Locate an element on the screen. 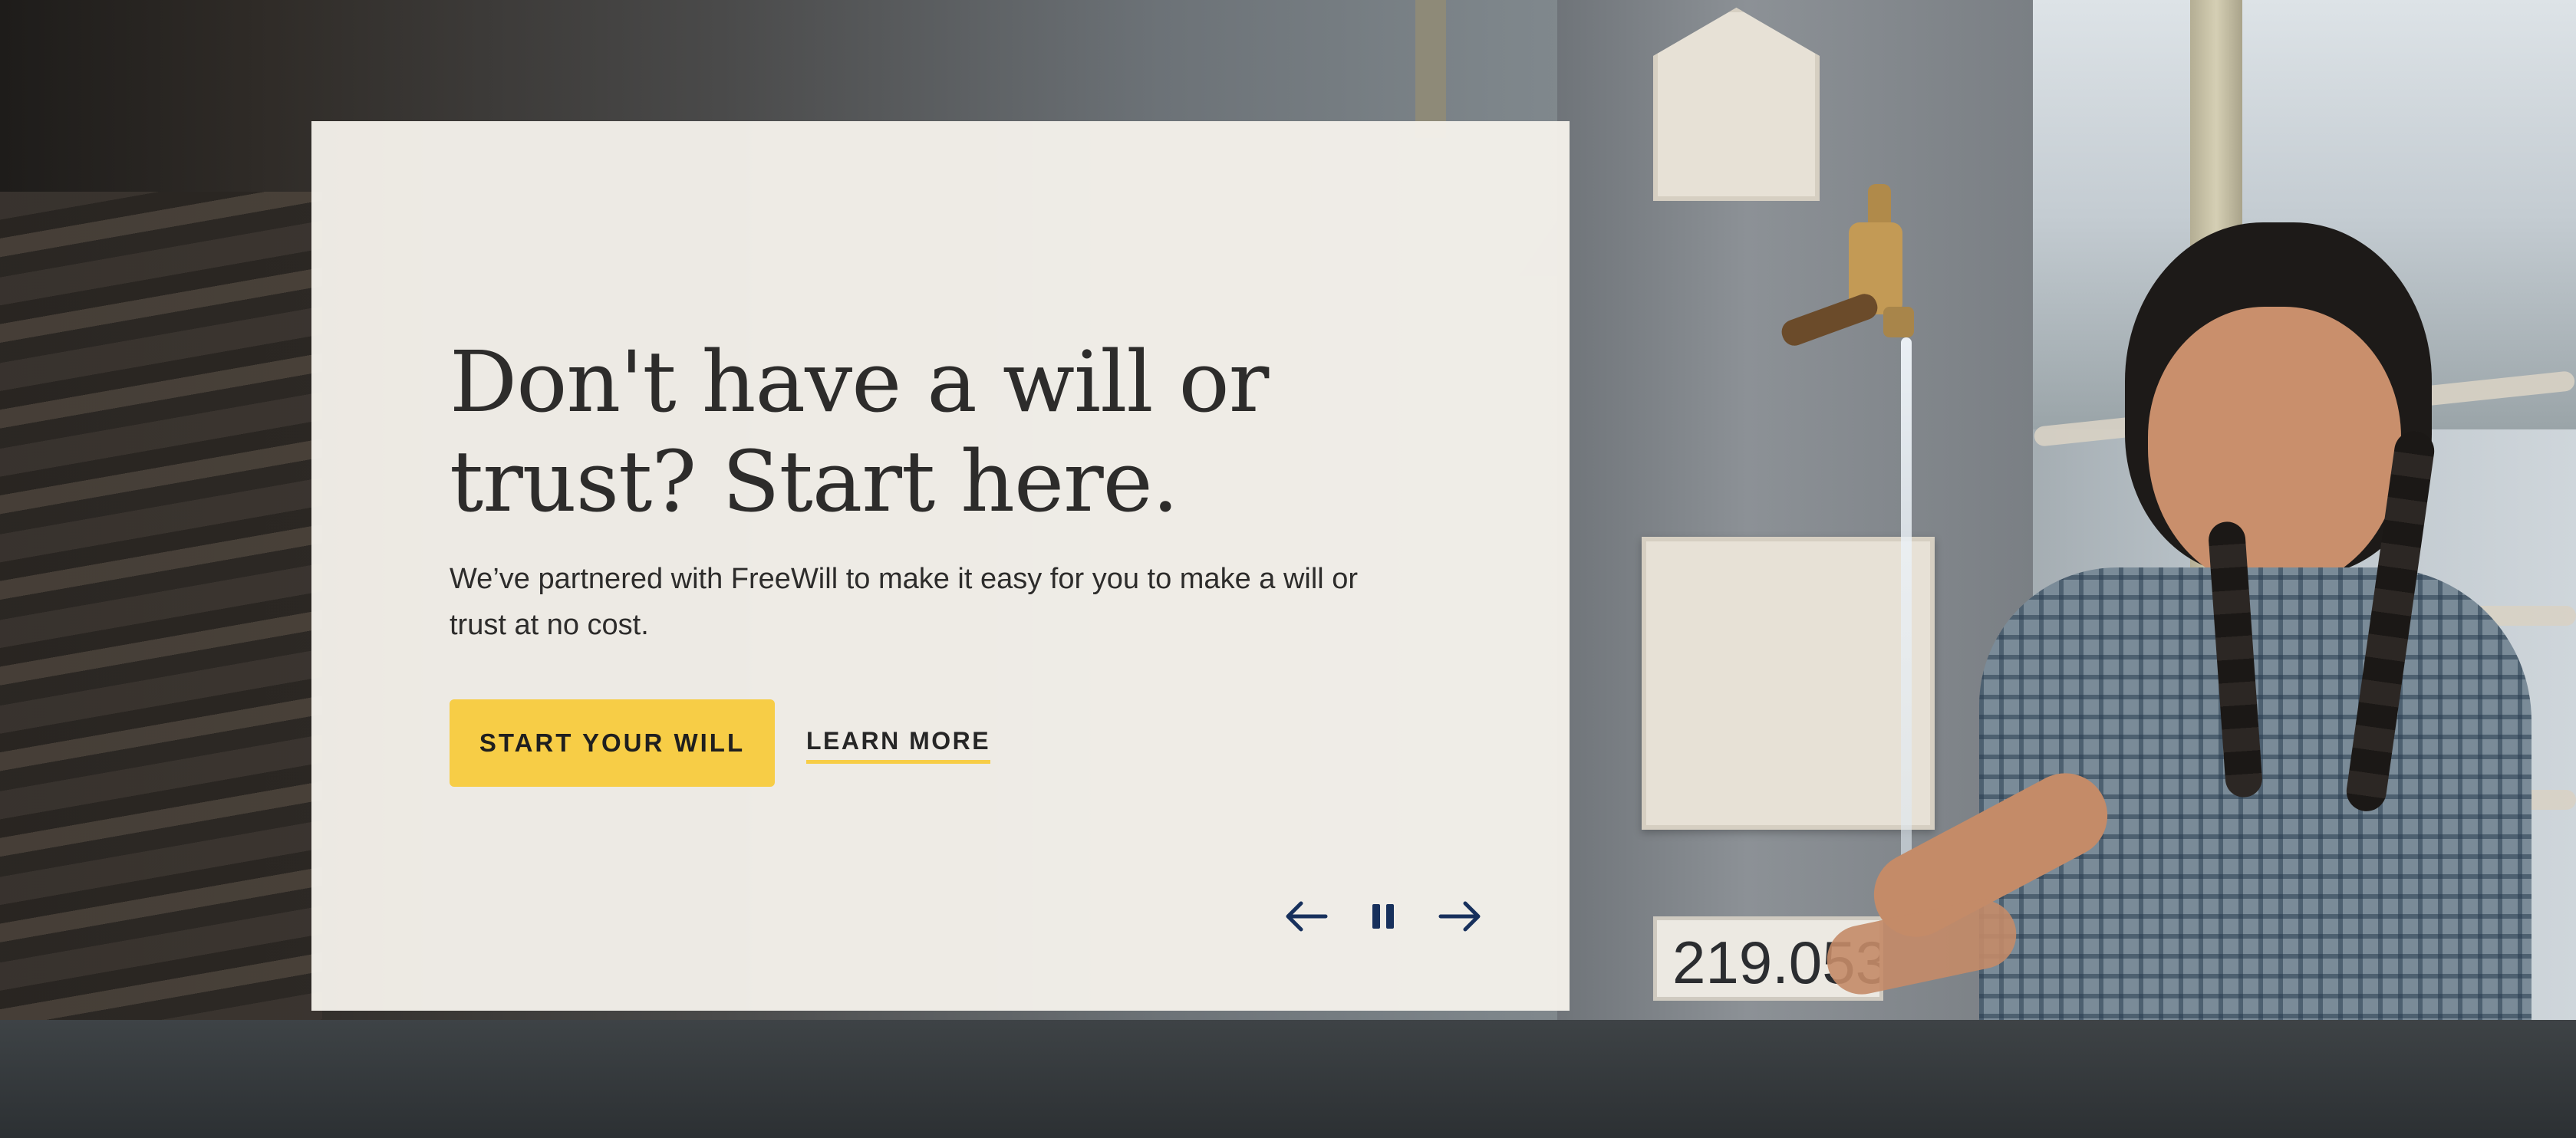  arrow-left-icon is located at coordinates (1307, 916).